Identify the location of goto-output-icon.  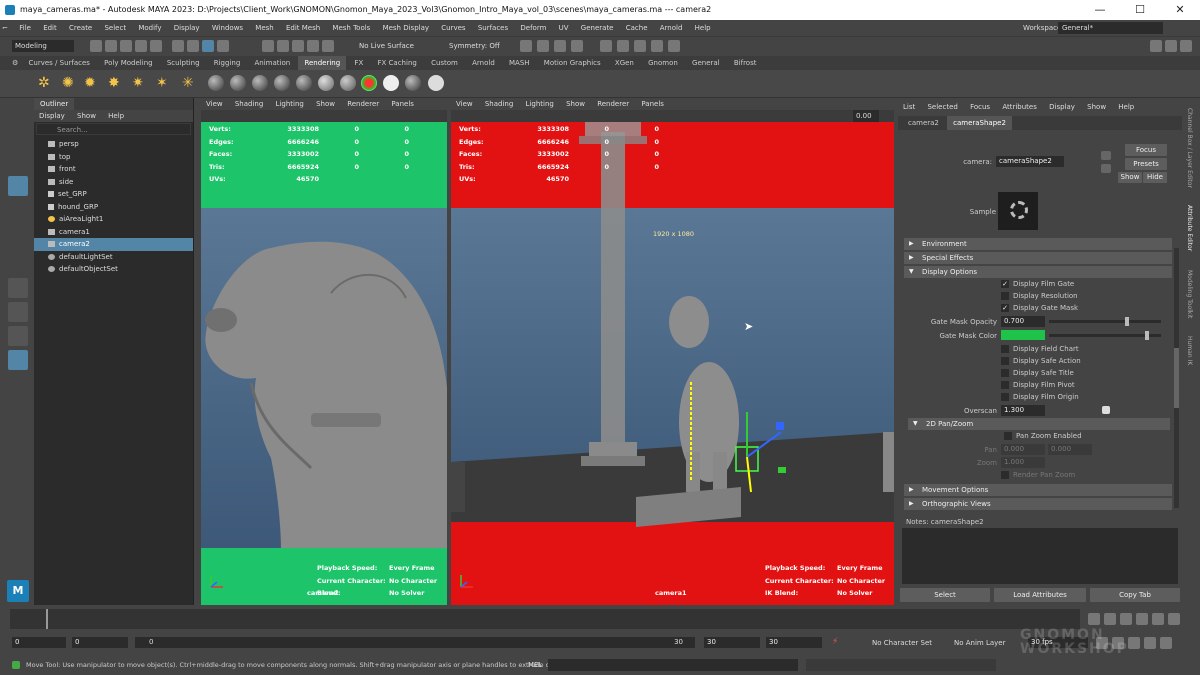
(1106, 168).